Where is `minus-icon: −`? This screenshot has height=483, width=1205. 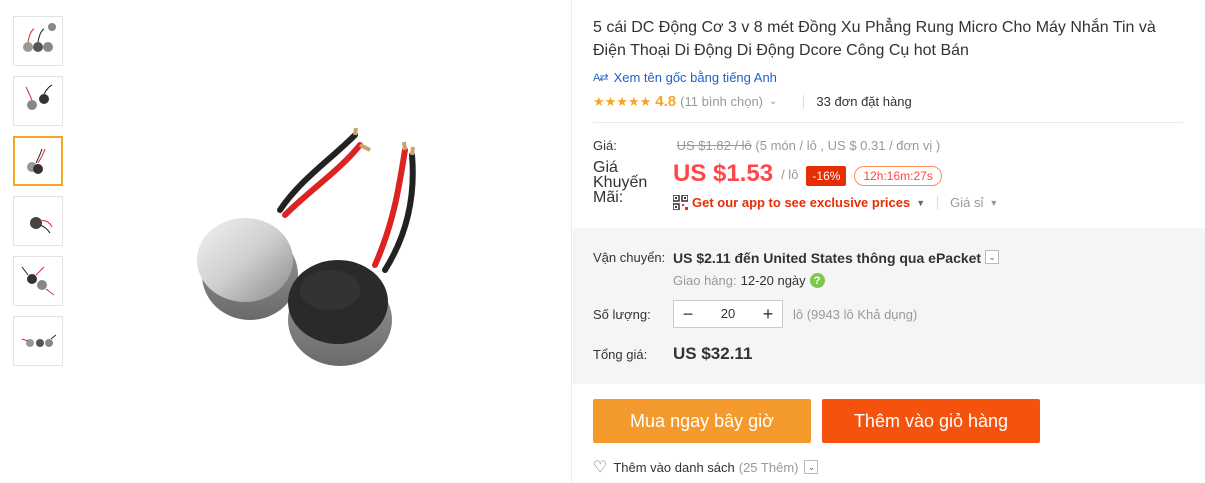
minus-icon: − is located at coordinates (688, 314).